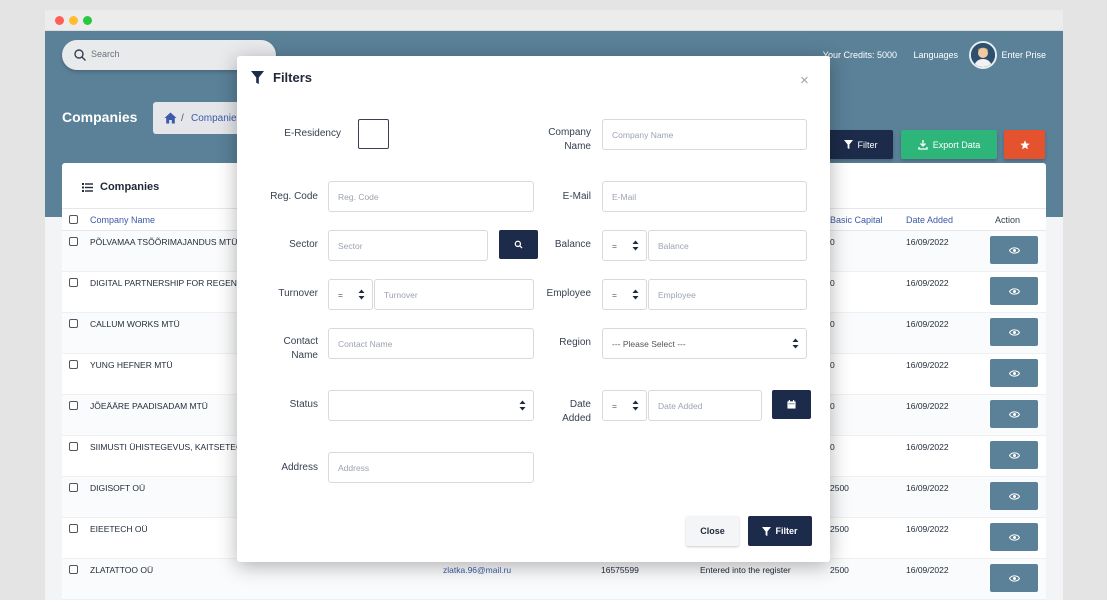  I want to click on breadcrumb-companies: Companies, so click(216, 118).